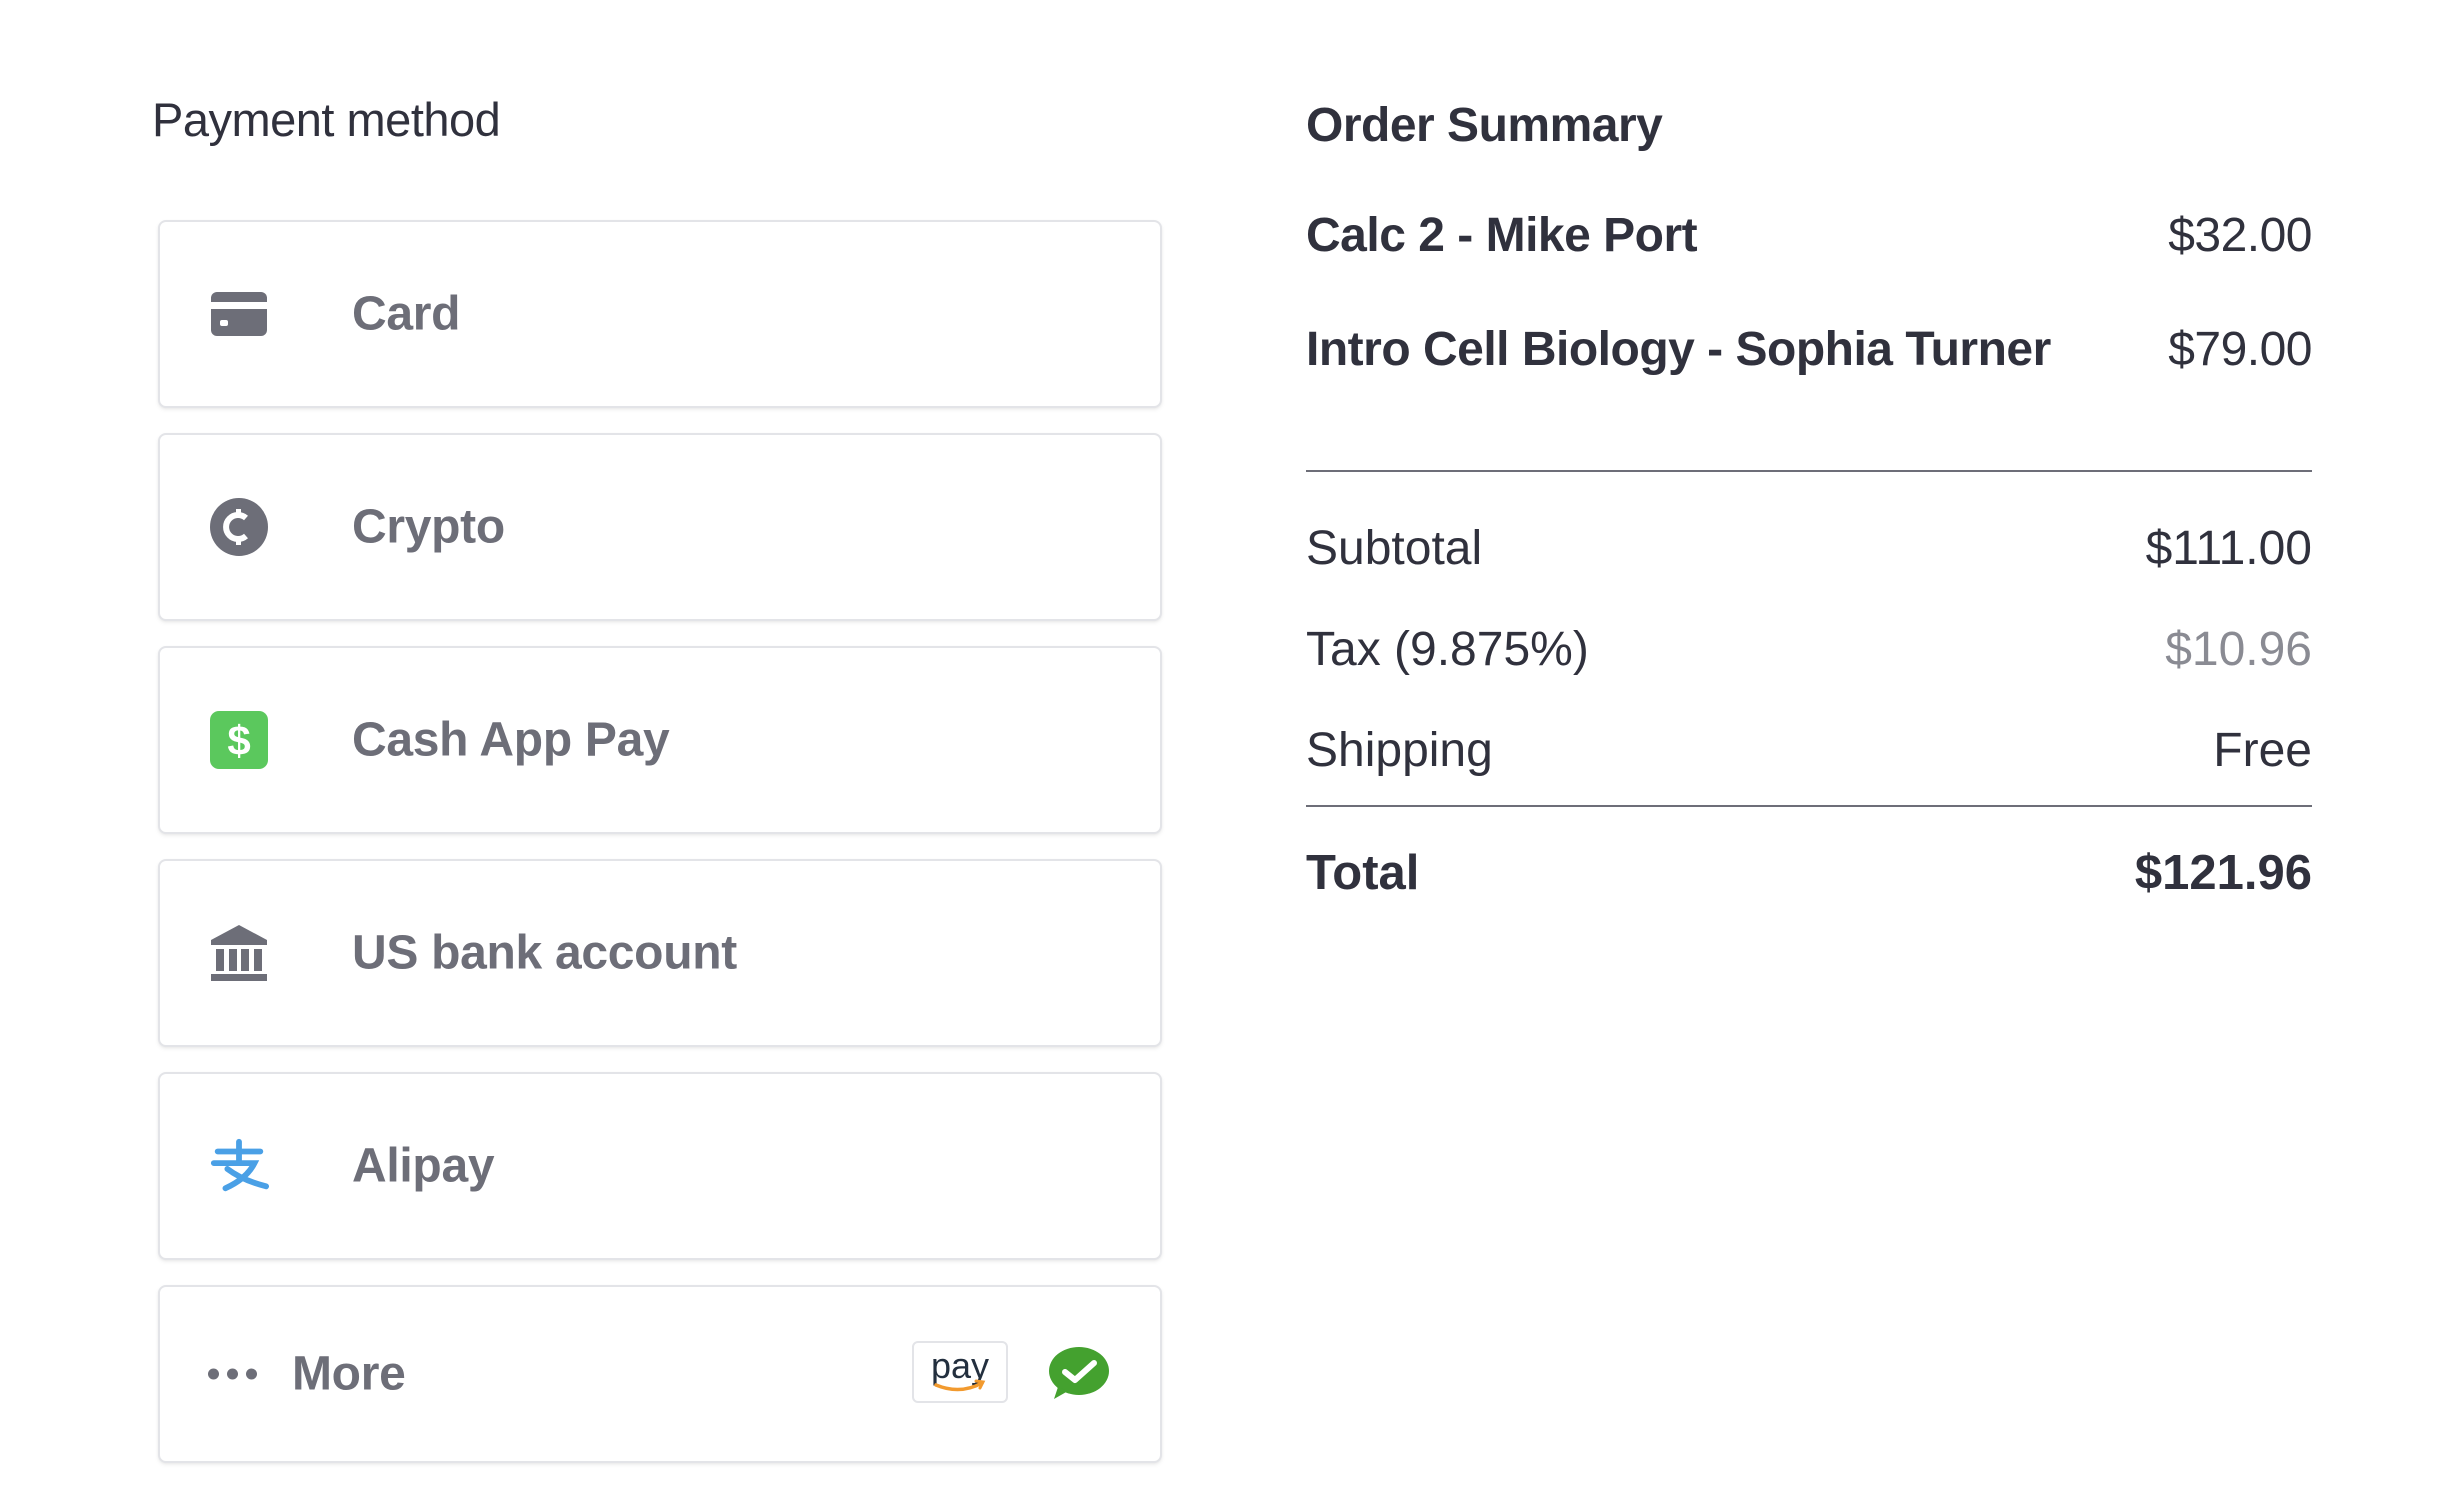  What do you see at coordinates (660, 1166) in the screenshot?
I see `payment-option-alipay: Alipay` at bounding box center [660, 1166].